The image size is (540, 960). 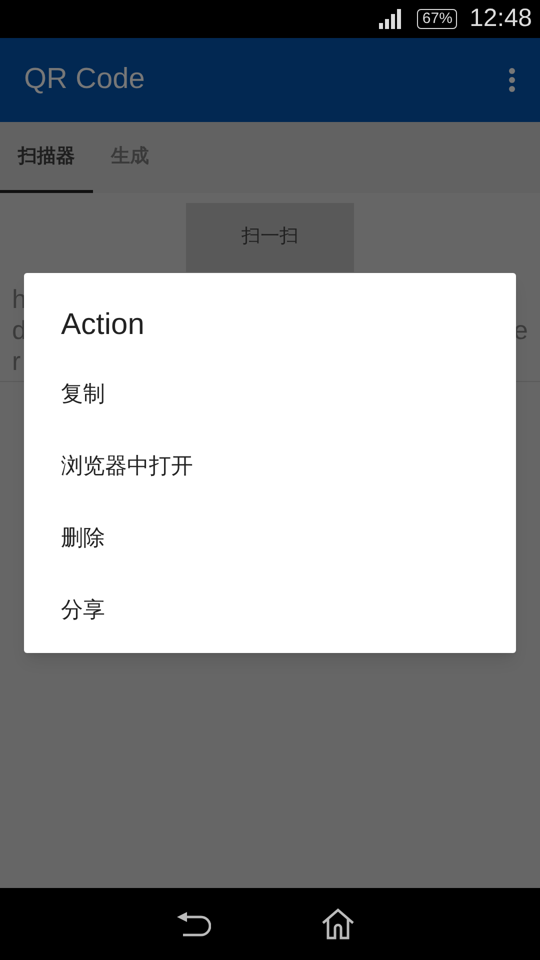 I want to click on dialog-title: Action, so click(x=103, y=325).